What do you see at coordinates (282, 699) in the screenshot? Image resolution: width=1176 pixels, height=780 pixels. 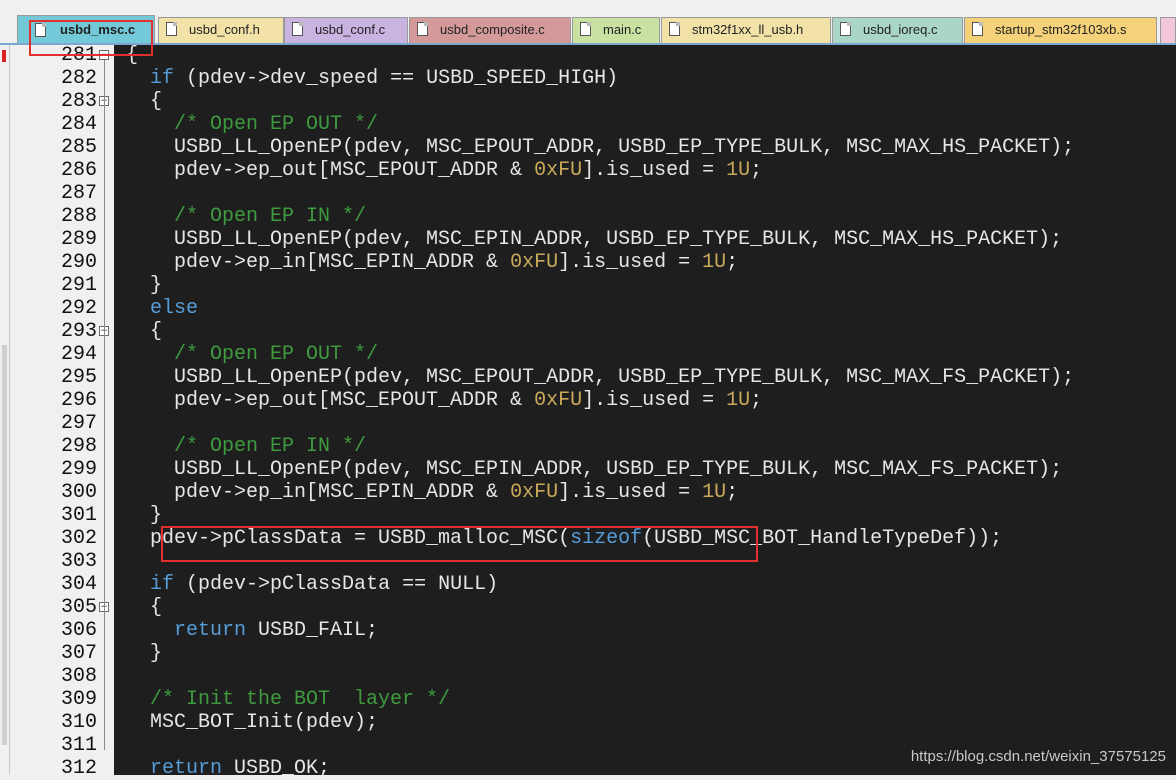 I see `code-line: /* Init the BOT layer */` at bounding box center [282, 699].